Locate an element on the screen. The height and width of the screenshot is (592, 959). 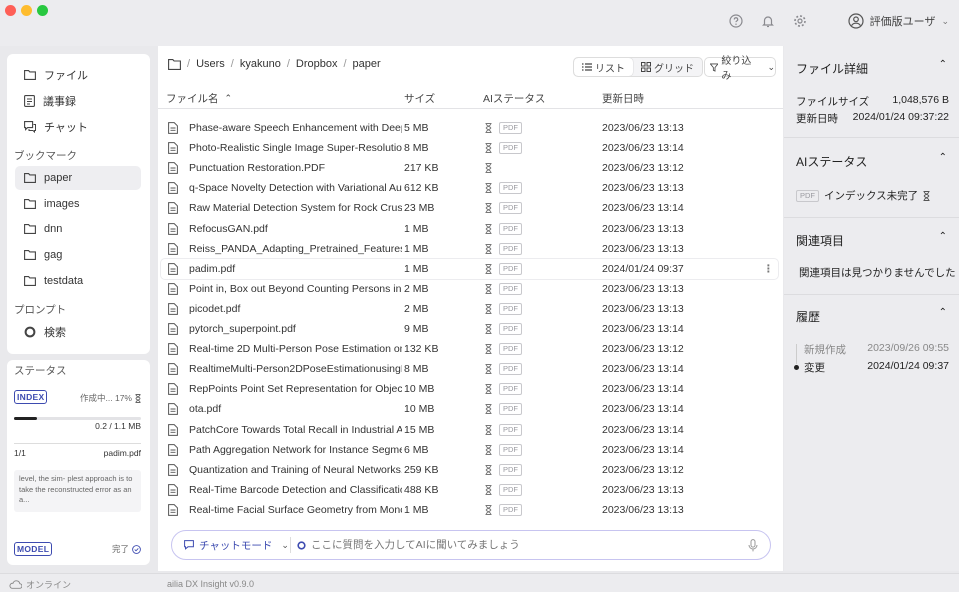
sidebar-item-chat: チャット is located at coordinates (78, 127).